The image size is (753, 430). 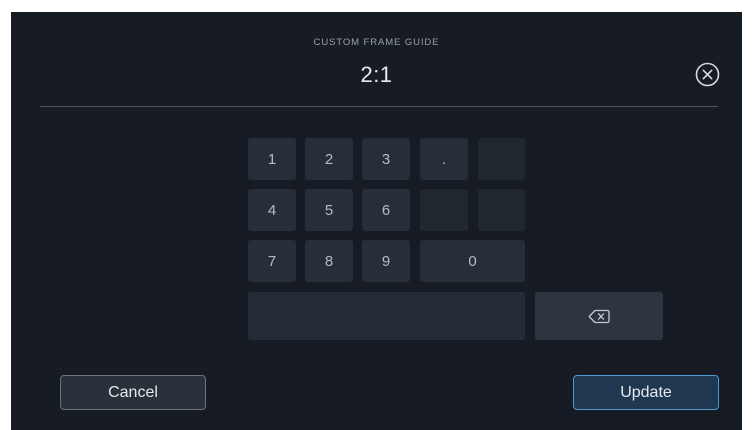 I want to click on dialog-title: CUSTOM FRAME GUIDE, so click(x=376, y=42).